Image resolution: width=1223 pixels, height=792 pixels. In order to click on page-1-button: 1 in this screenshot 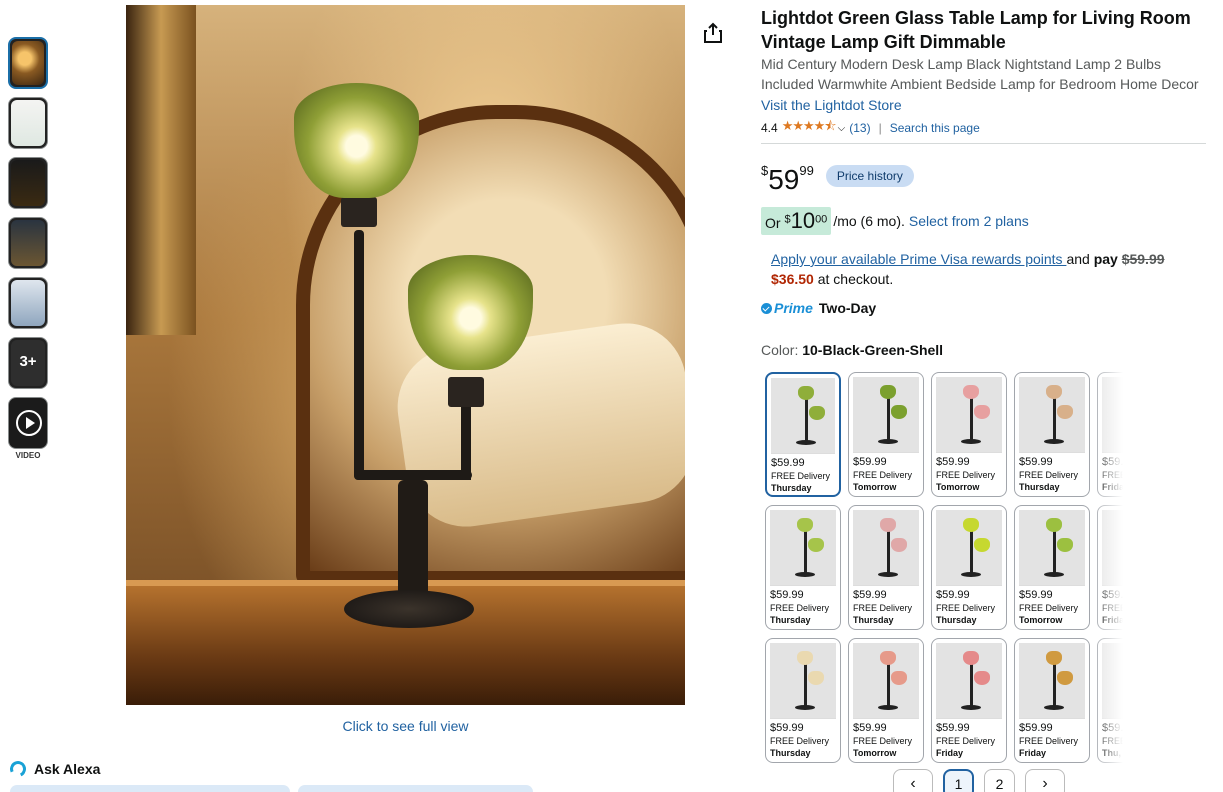, I will do `click(958, 780)`.